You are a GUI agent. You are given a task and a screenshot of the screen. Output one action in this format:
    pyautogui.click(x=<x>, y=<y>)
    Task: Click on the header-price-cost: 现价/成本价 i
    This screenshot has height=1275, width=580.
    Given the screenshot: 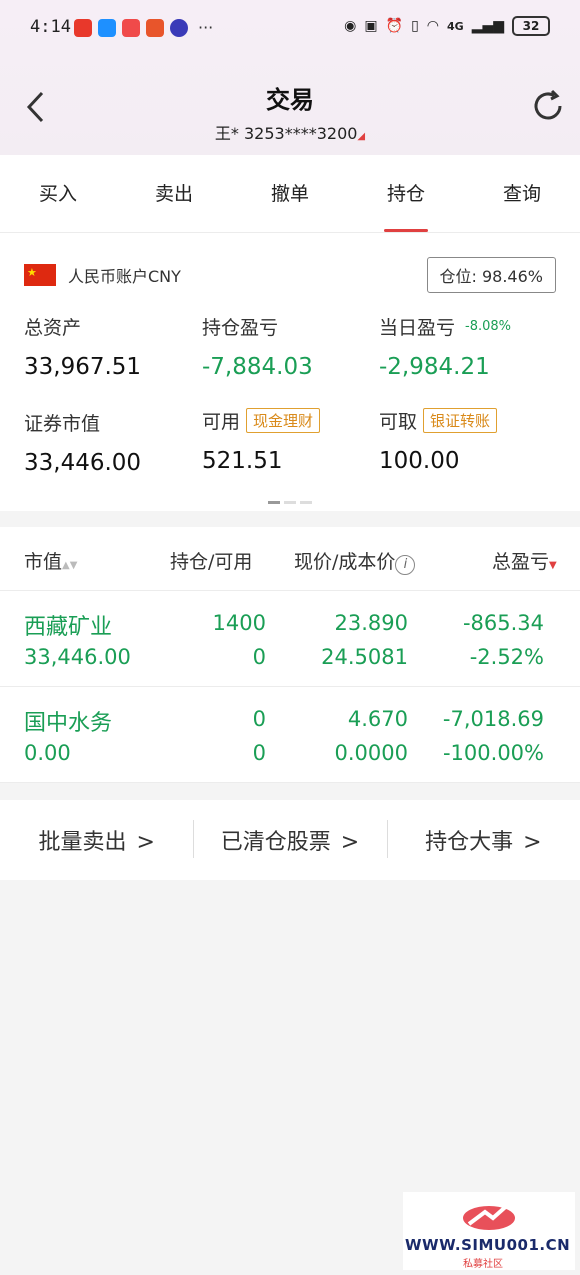 What is the action you would take?
    pyautogui.click(x=355, y=561)
    